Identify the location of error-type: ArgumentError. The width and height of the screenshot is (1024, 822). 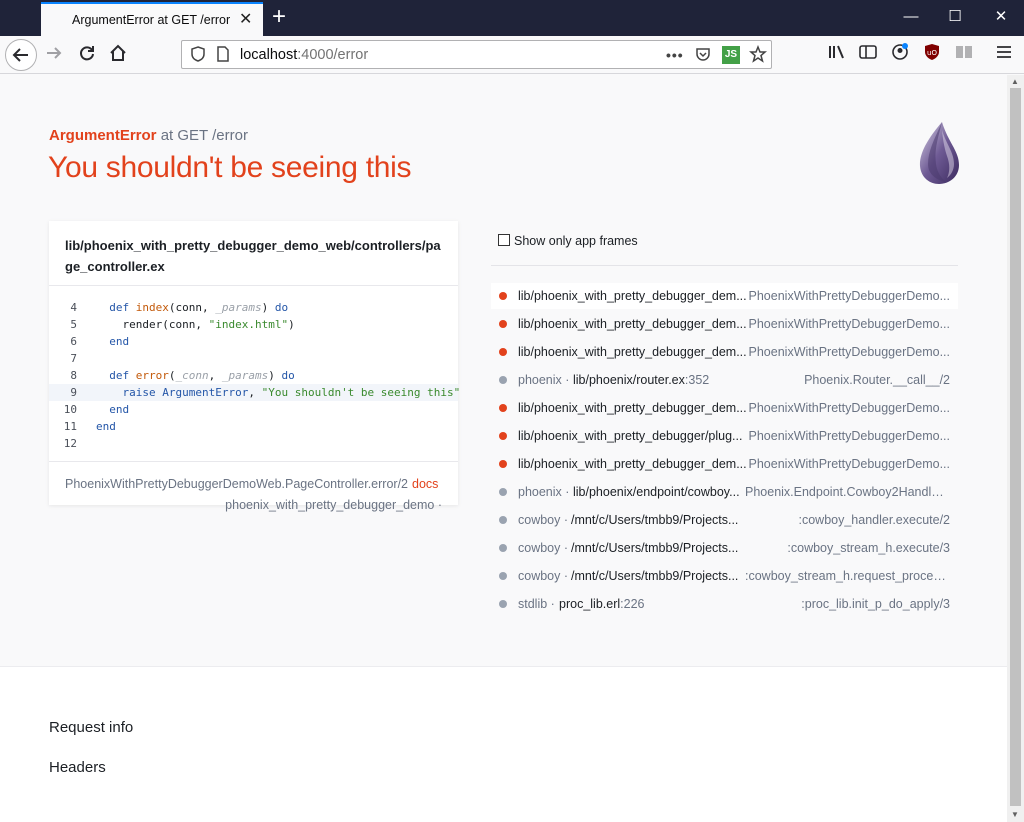
(103, 135).